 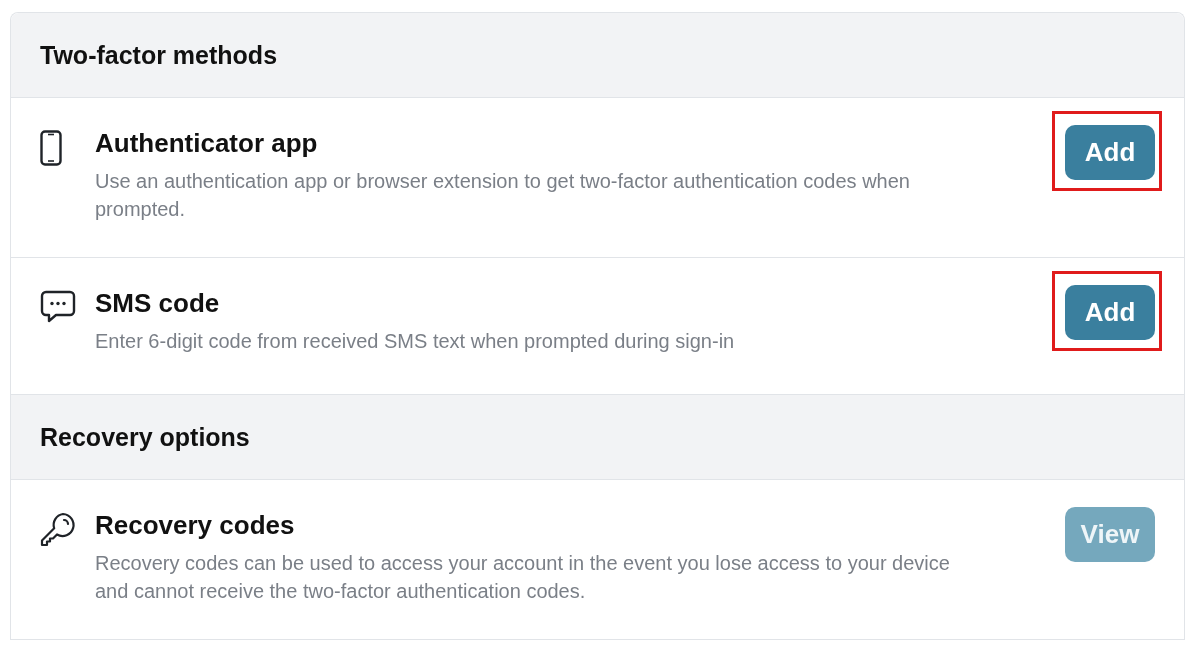 I want to click on method-title: Authenticator app, so click(x=207, y=143).